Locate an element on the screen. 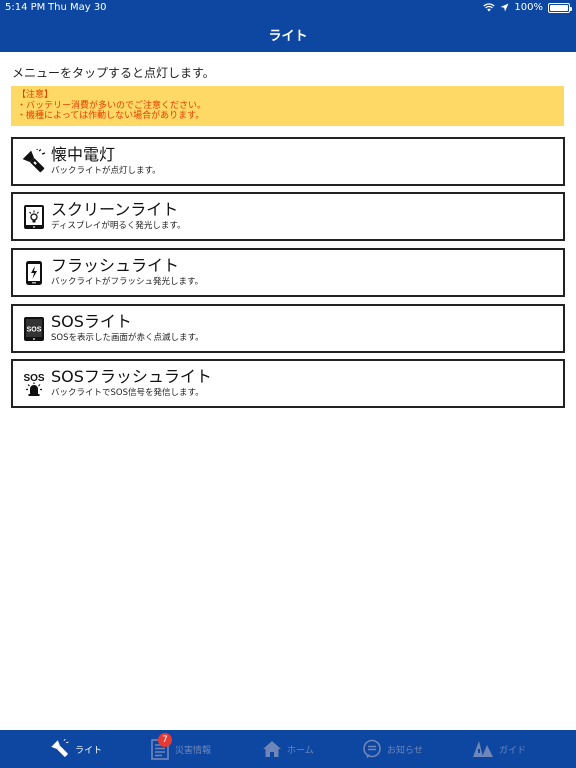  instruction-text: メニューをタップすると点灯します。 is located at coordinates (113, 73).